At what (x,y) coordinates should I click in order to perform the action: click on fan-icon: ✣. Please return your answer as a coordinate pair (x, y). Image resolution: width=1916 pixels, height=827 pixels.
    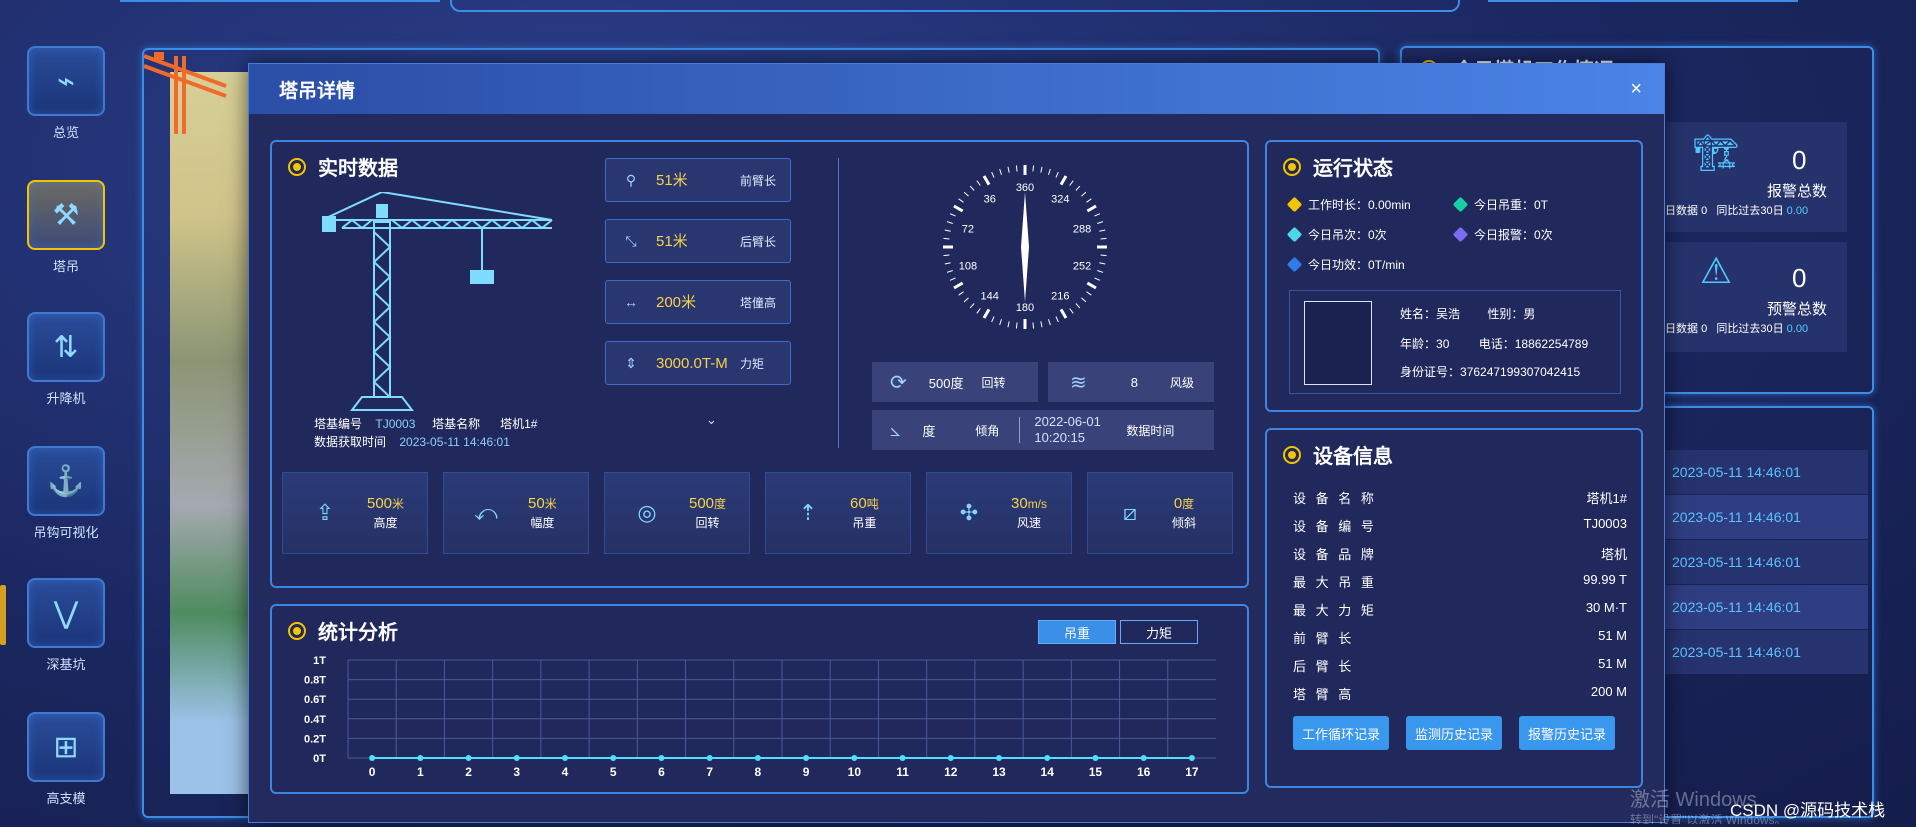
    Looking at the image, I should click on (969, 512).